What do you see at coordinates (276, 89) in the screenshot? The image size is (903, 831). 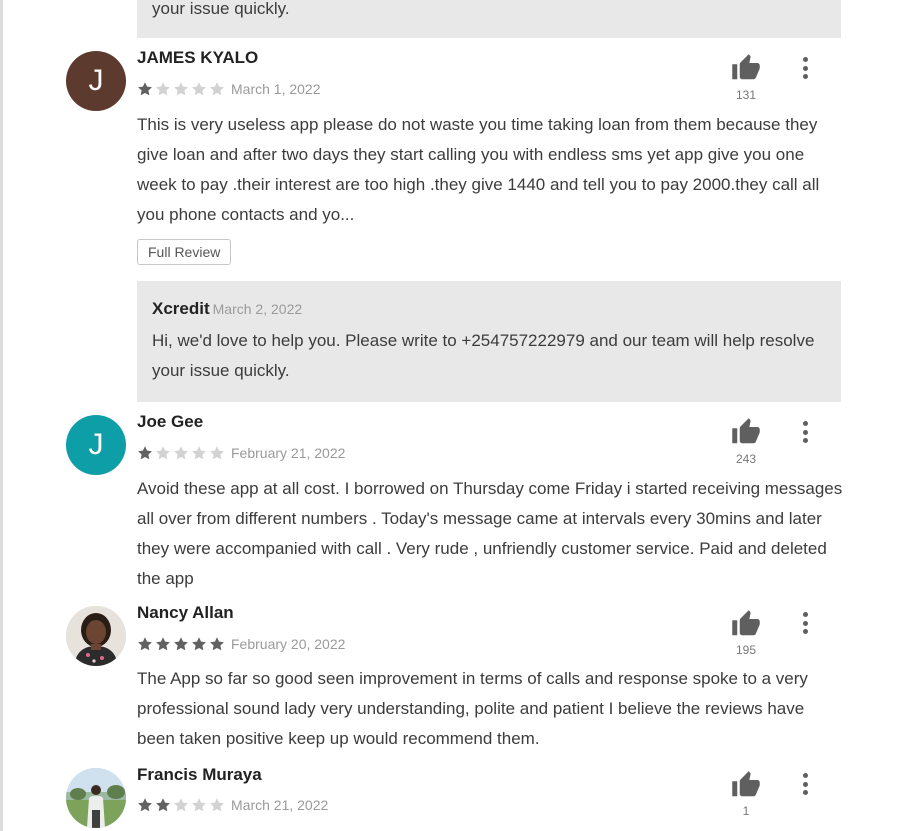 I see `review-date: March 1, 2022` at bounding box center [276, 89].